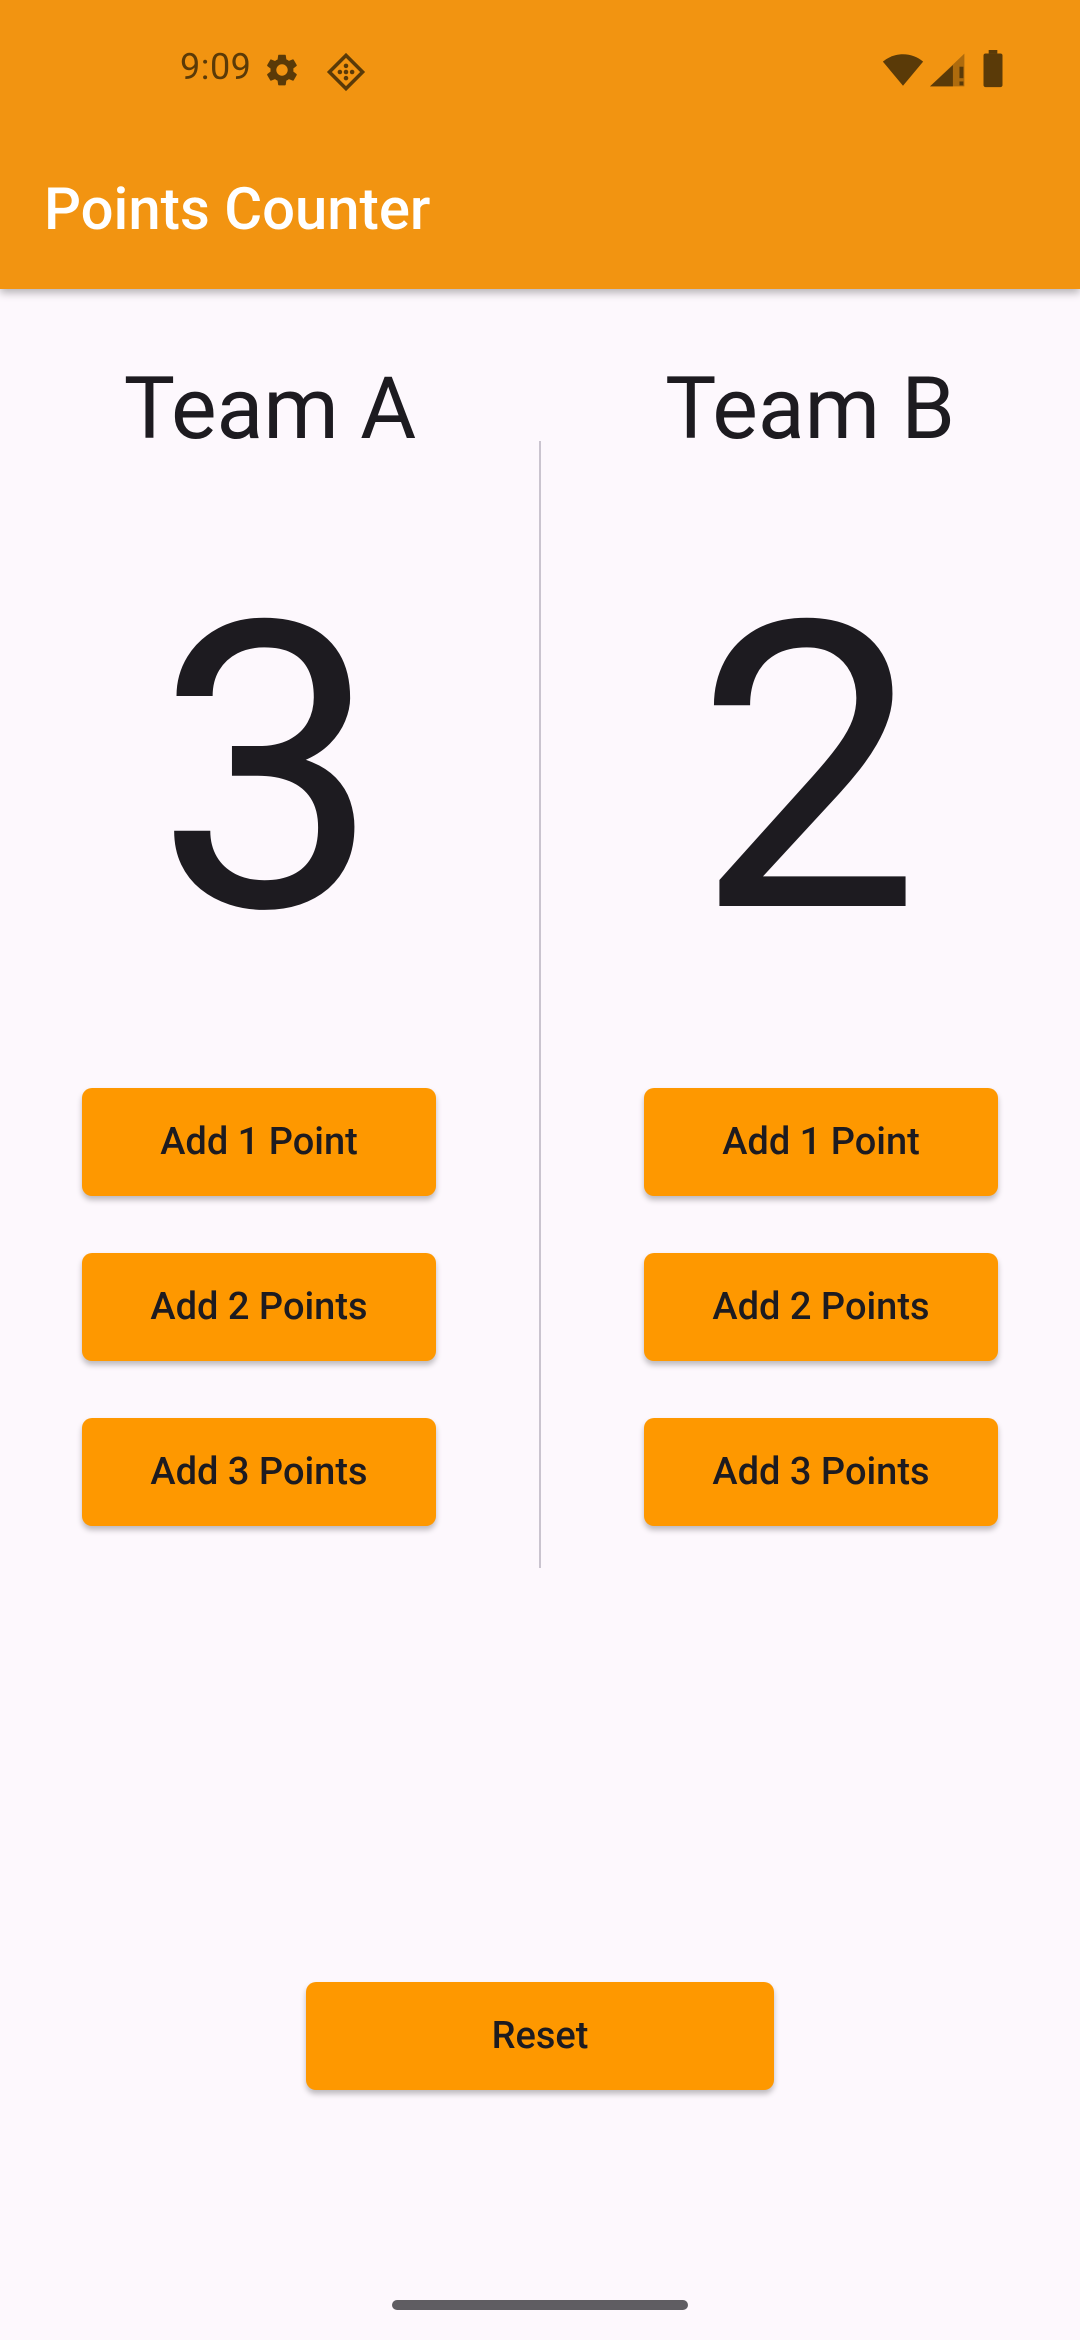 The width and height of the screenshot is (1080, 2340). What do you see at coordinates (810, 408) in the screenshot?
I see `team-b-title: Team B` at bounding box center [810, 408].